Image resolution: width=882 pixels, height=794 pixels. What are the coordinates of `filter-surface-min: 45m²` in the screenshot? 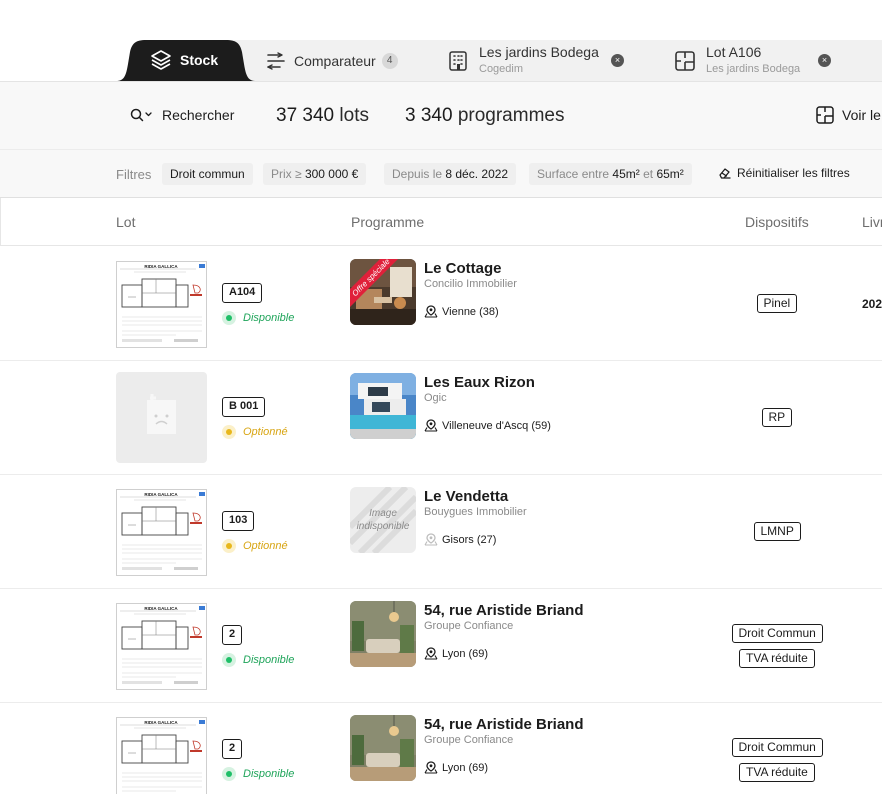 It's located at (626, 174).